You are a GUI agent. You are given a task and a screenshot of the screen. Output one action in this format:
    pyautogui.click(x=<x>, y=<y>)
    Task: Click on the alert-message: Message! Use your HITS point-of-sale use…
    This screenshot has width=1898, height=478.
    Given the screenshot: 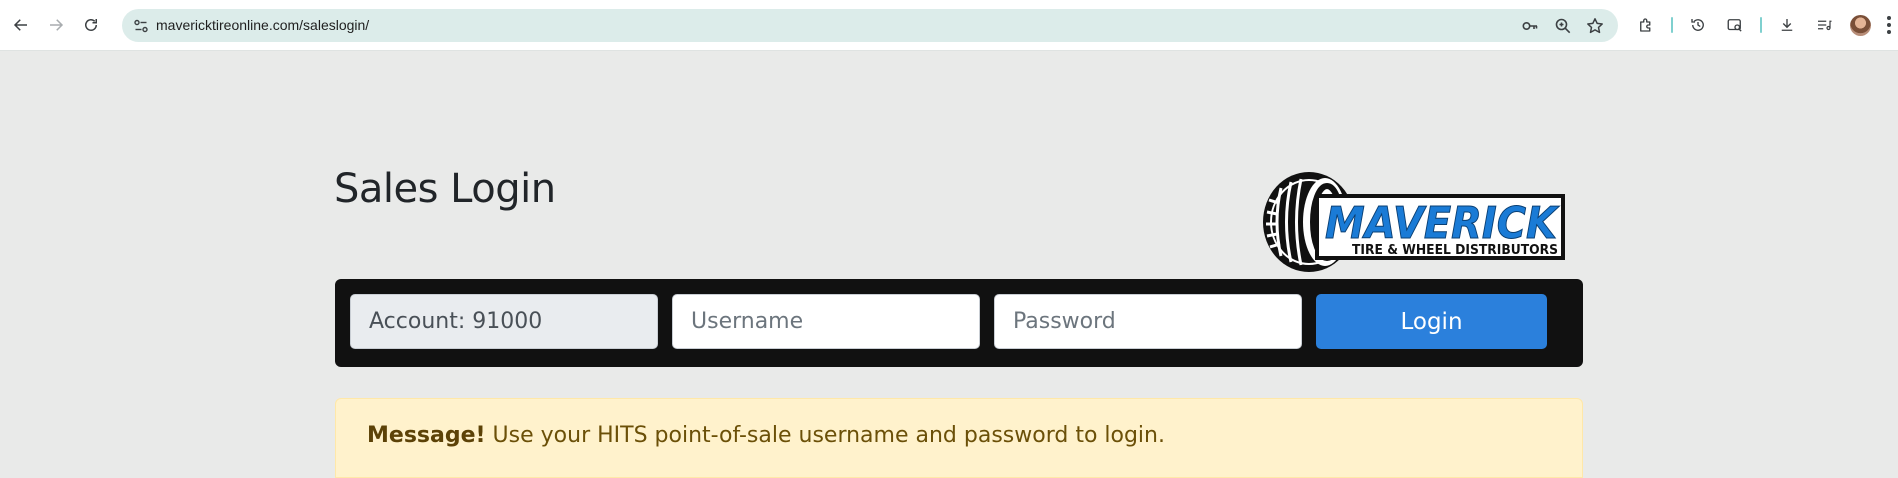 What is the action you would take?
    pyautogui.click(x=766, y=435)
    